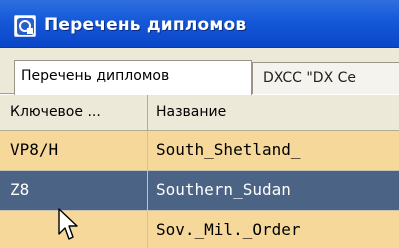 This screenshot has height=248, width=399. What do you see at coordinates (74, 151) in the screenshot?
I see `cell-key: VP8/H` at bounding box center [74, 151].